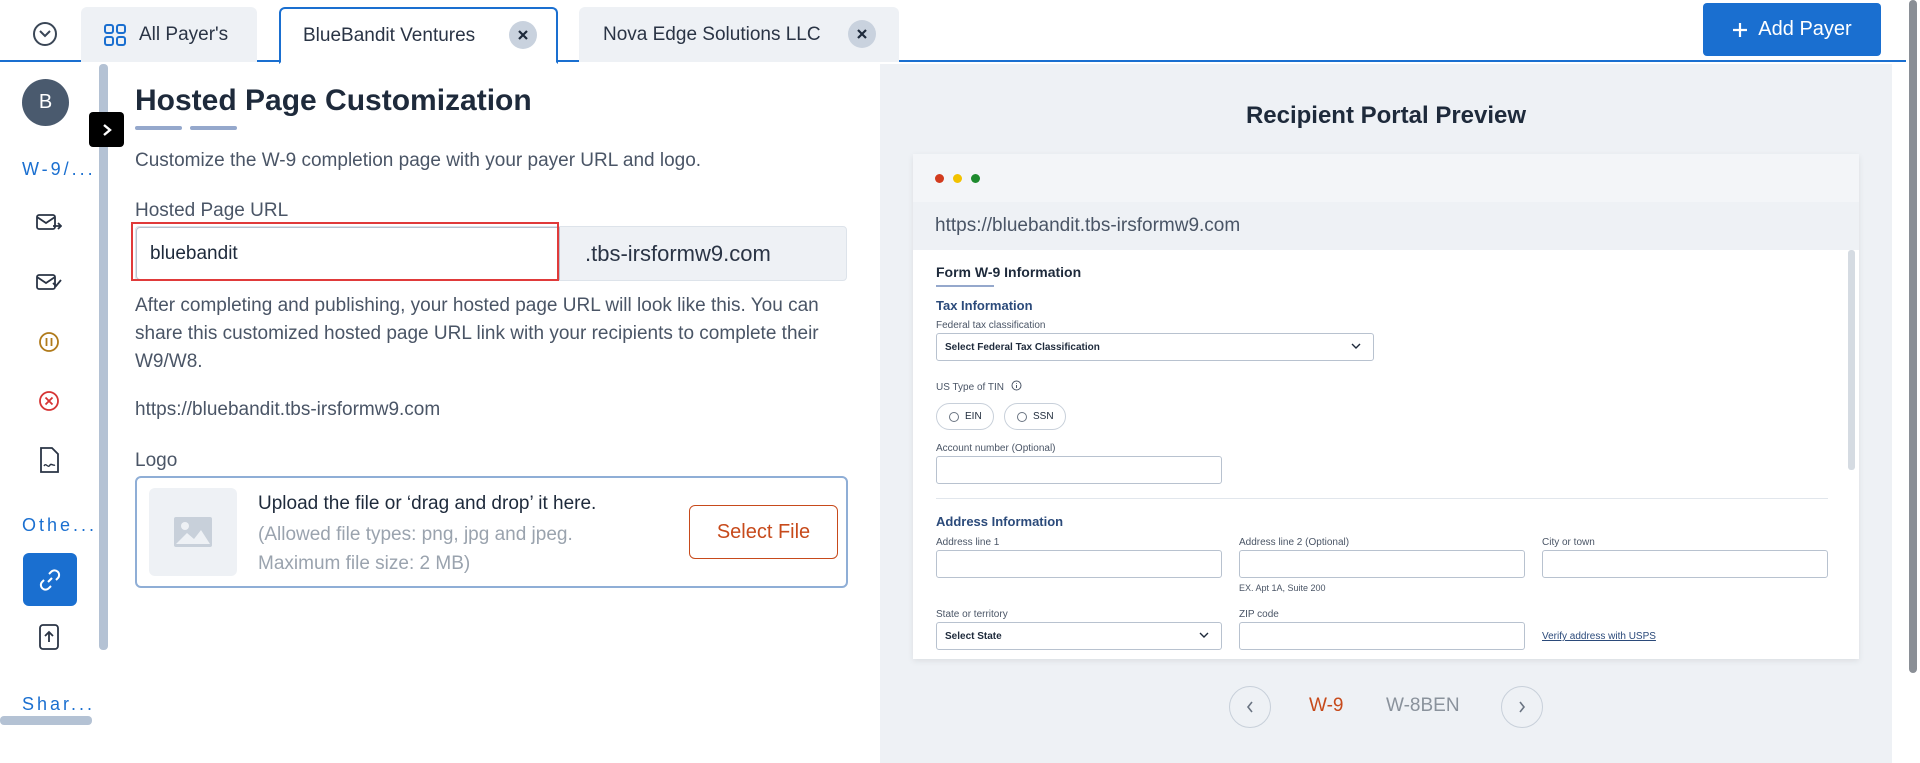 This screenshot has width=1920, height=763. What do you see at coordinates (364, 563) in the screenshot?
I see `upload-file-size: Maximum file size: 2 MB)` at bounding box center [364, 563].